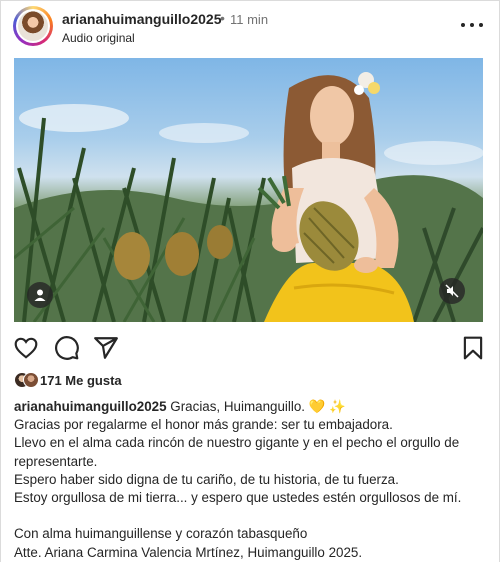 The width and height of the screenshot is (500, 563). What do you see at coordinates (238, 406) in the screenshot?
I see `caption-first-line: Gracias, Huimanguillo.` at bounding box center [238, 406].